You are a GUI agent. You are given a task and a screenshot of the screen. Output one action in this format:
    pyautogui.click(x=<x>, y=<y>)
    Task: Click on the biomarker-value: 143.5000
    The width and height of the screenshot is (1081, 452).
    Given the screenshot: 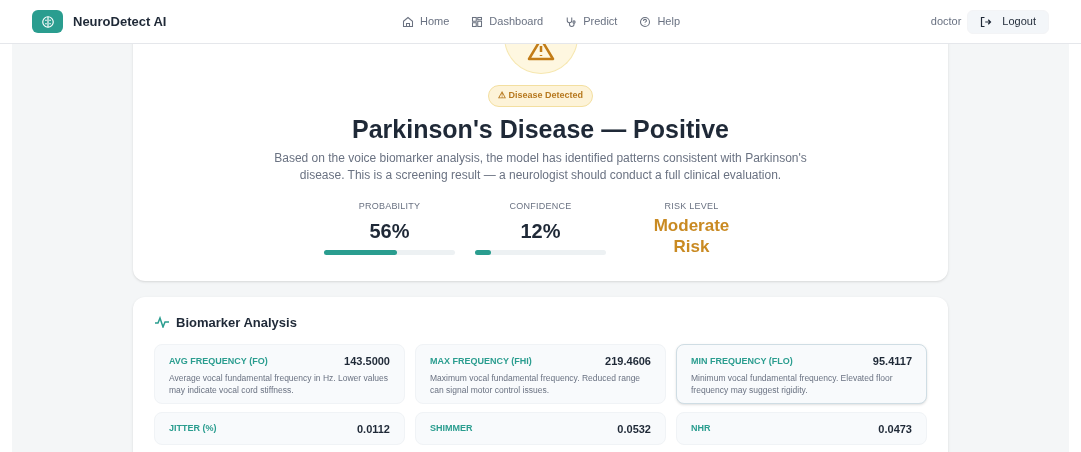 What is the action you would take?
    pyautogui.click(x=367, y=361)
    